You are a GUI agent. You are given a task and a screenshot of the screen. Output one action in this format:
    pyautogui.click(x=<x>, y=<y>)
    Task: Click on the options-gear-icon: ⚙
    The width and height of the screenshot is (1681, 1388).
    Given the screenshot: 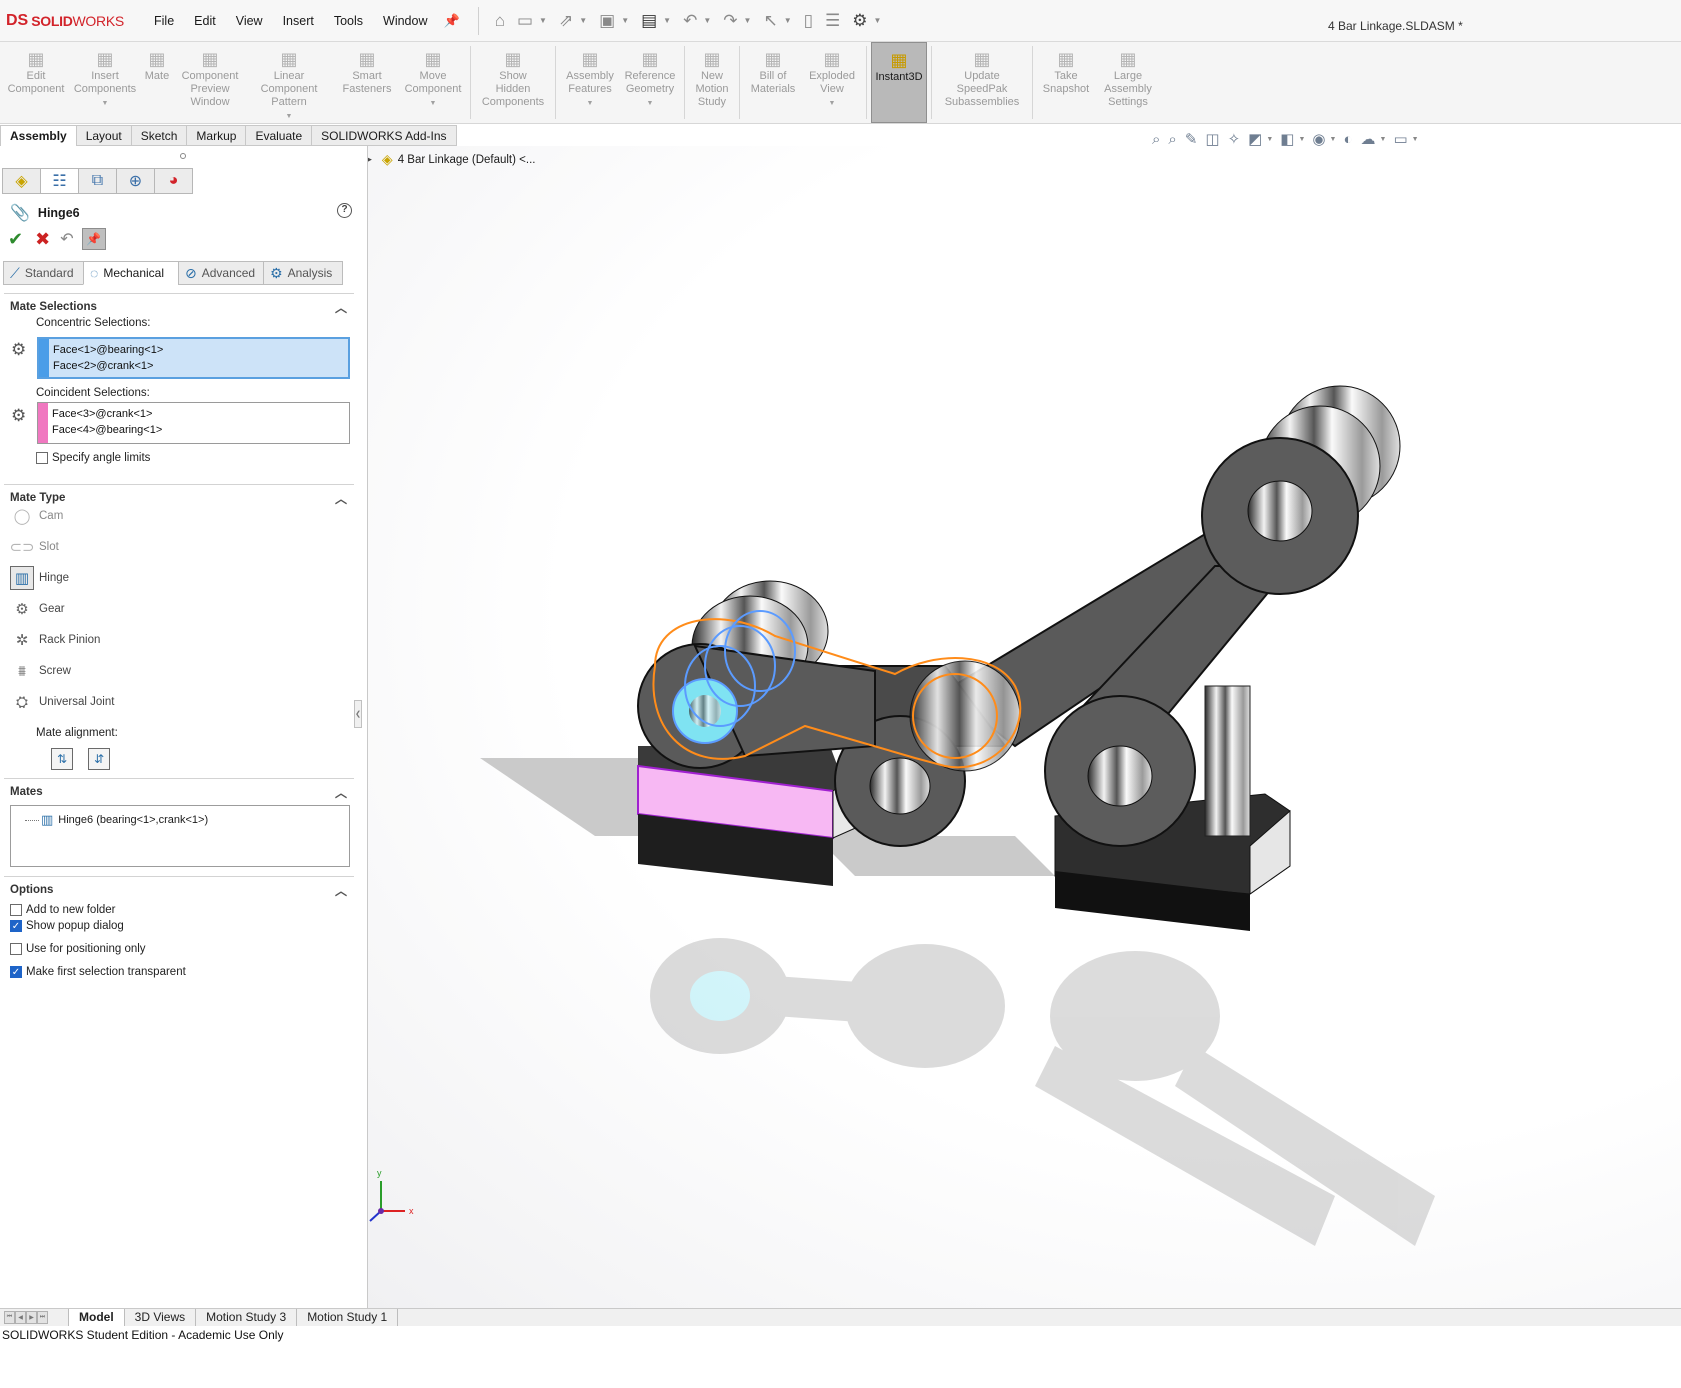 What is the action you would take?
    pyautogui.click(x=859, y=21)
    